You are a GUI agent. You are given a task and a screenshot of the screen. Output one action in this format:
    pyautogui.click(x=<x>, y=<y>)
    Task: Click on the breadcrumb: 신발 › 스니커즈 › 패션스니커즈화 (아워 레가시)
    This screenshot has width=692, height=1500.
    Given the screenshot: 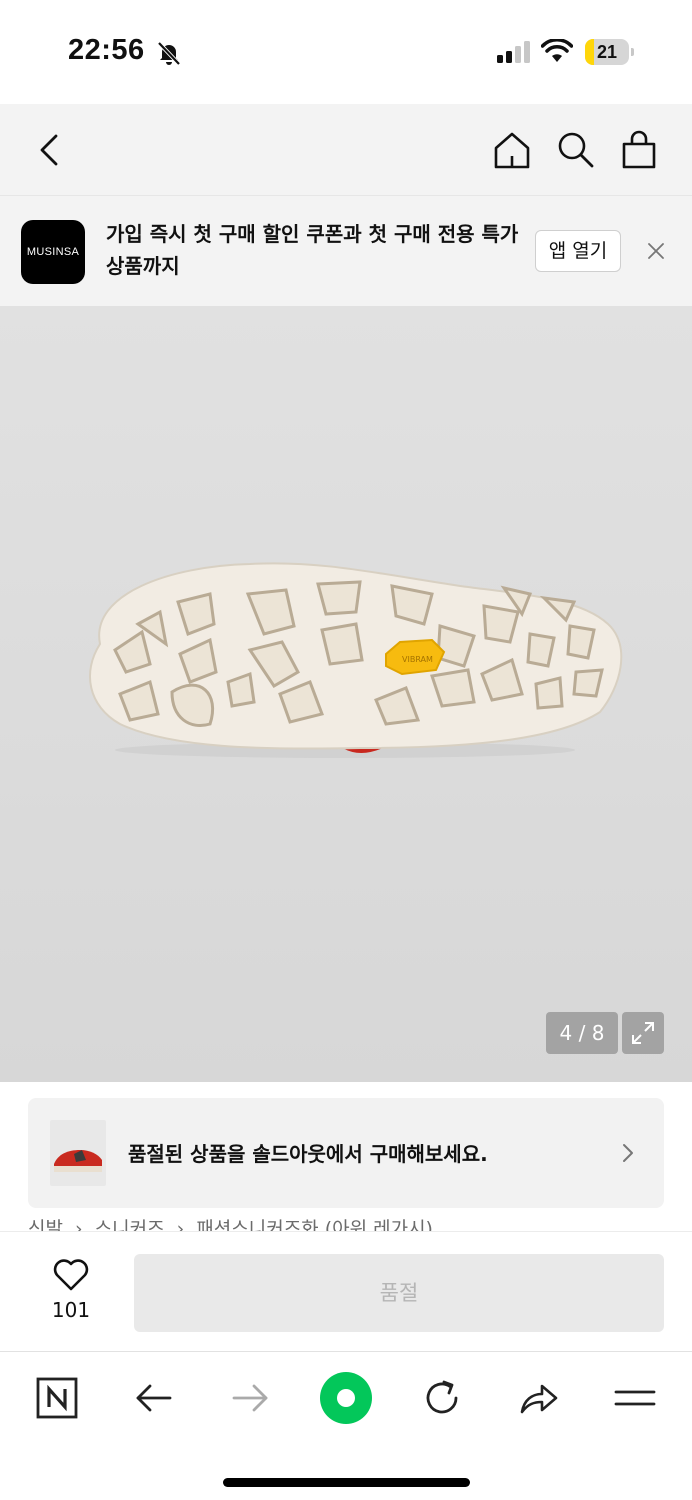 What is the action you would take?
    pyautogui.click(x=353, y=1222)
    